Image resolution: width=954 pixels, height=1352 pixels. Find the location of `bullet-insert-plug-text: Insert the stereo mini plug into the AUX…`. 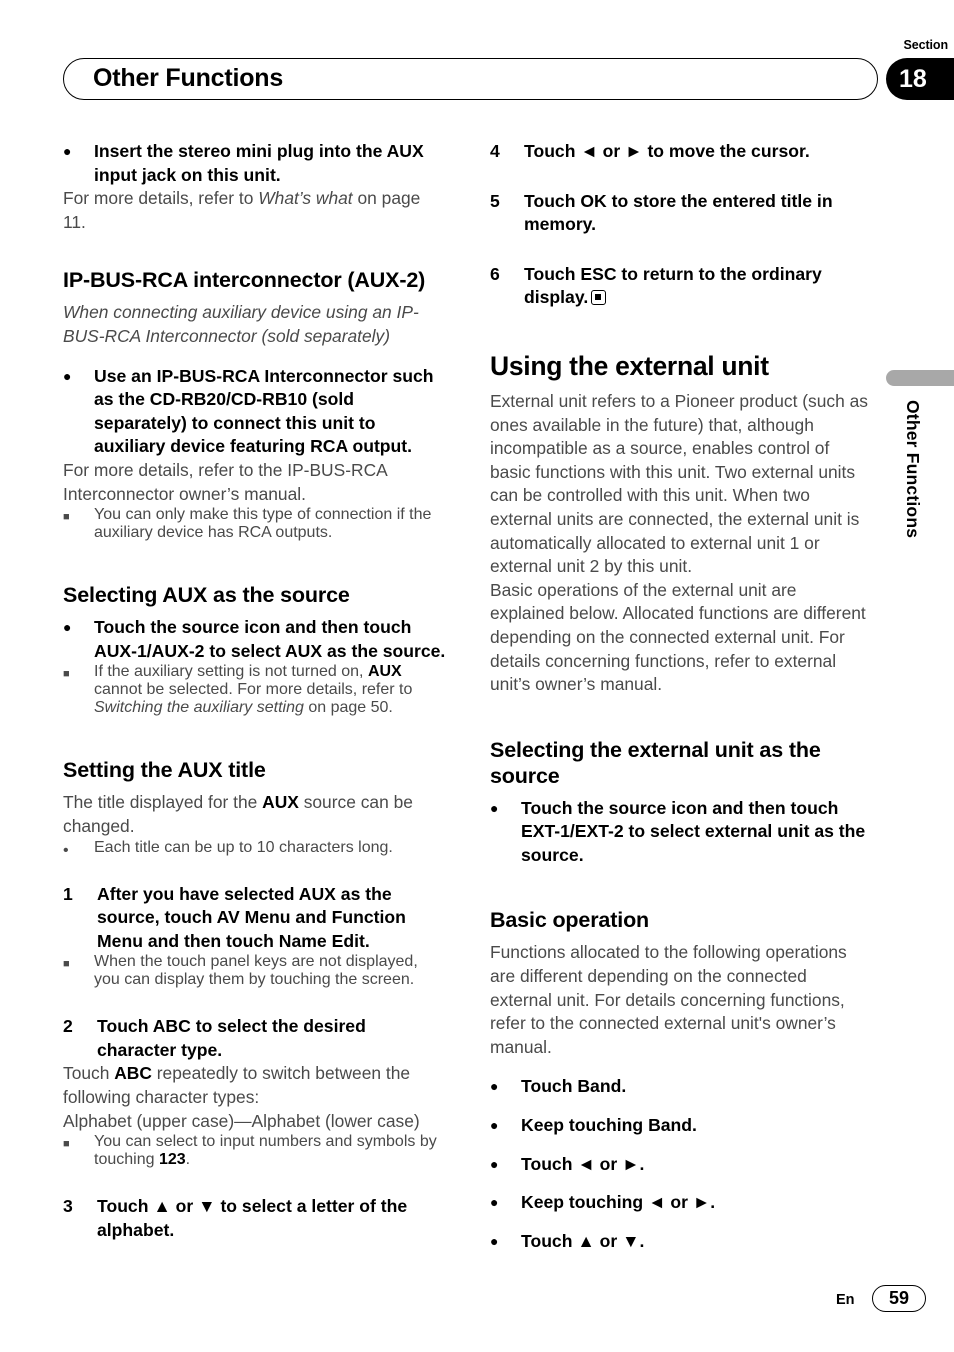

bullet-insert-plug-text: Insert the stereo mini plug into the AUX… is located at coordinates (259, 163).